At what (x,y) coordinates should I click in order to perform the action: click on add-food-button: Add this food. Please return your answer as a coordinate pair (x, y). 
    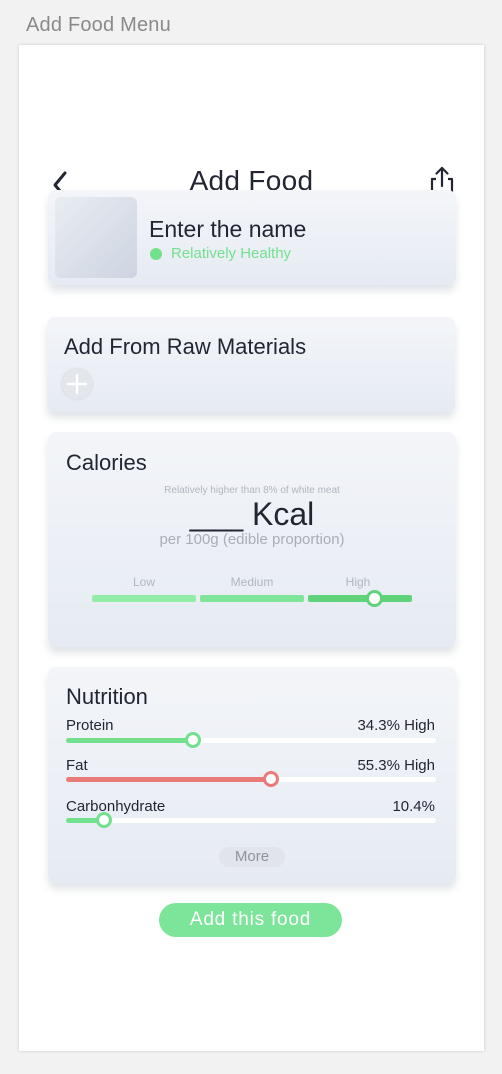
    Looking at the image, I should click on (250, 920).